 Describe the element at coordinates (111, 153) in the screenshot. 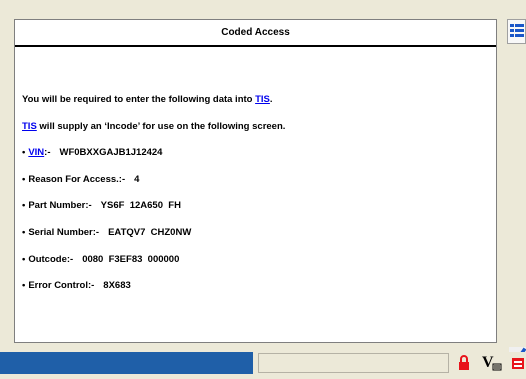

I see `vin-value: WF0BXXGAJB1J12424` at that location.